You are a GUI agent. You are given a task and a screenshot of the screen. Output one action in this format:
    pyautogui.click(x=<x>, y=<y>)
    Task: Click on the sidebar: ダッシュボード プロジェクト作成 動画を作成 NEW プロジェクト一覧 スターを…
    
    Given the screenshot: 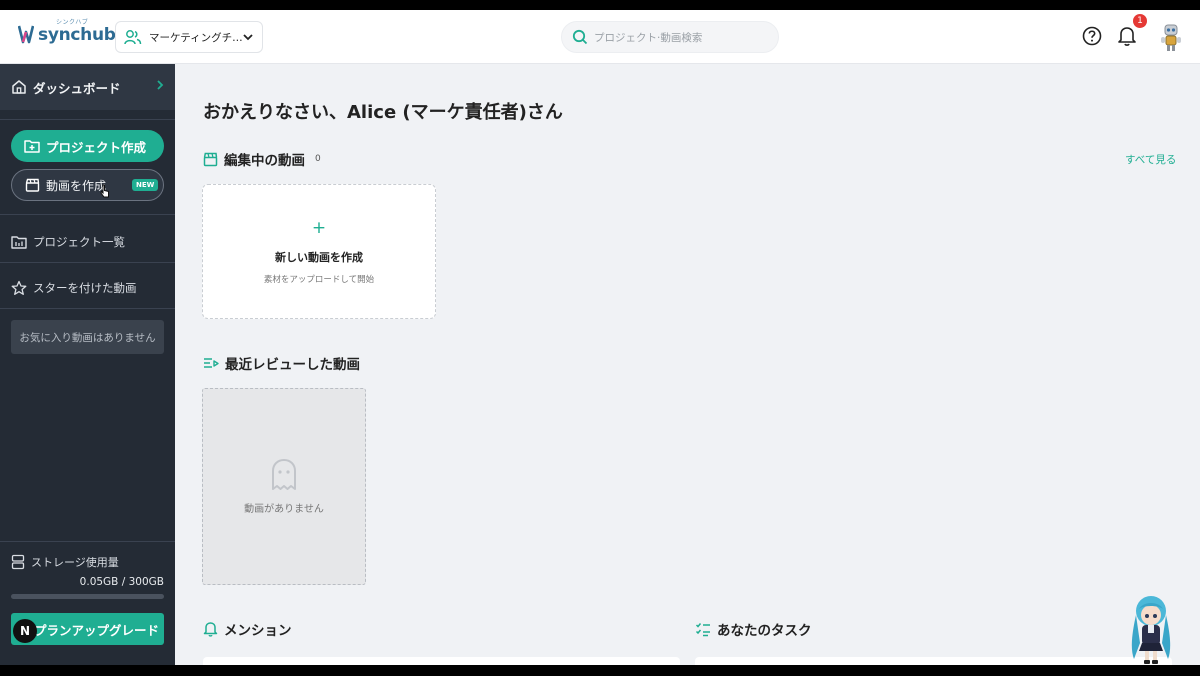 What is the action you would take?
    pyautogui.click(x=87, y=364)
    